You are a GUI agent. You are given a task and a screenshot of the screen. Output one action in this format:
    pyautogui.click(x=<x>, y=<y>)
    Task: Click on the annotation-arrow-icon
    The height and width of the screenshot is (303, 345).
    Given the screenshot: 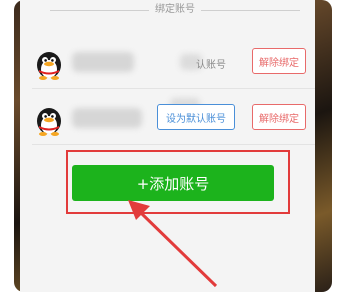 What is the action you would take?
    pyautogui.click(x=173, y=244)
    